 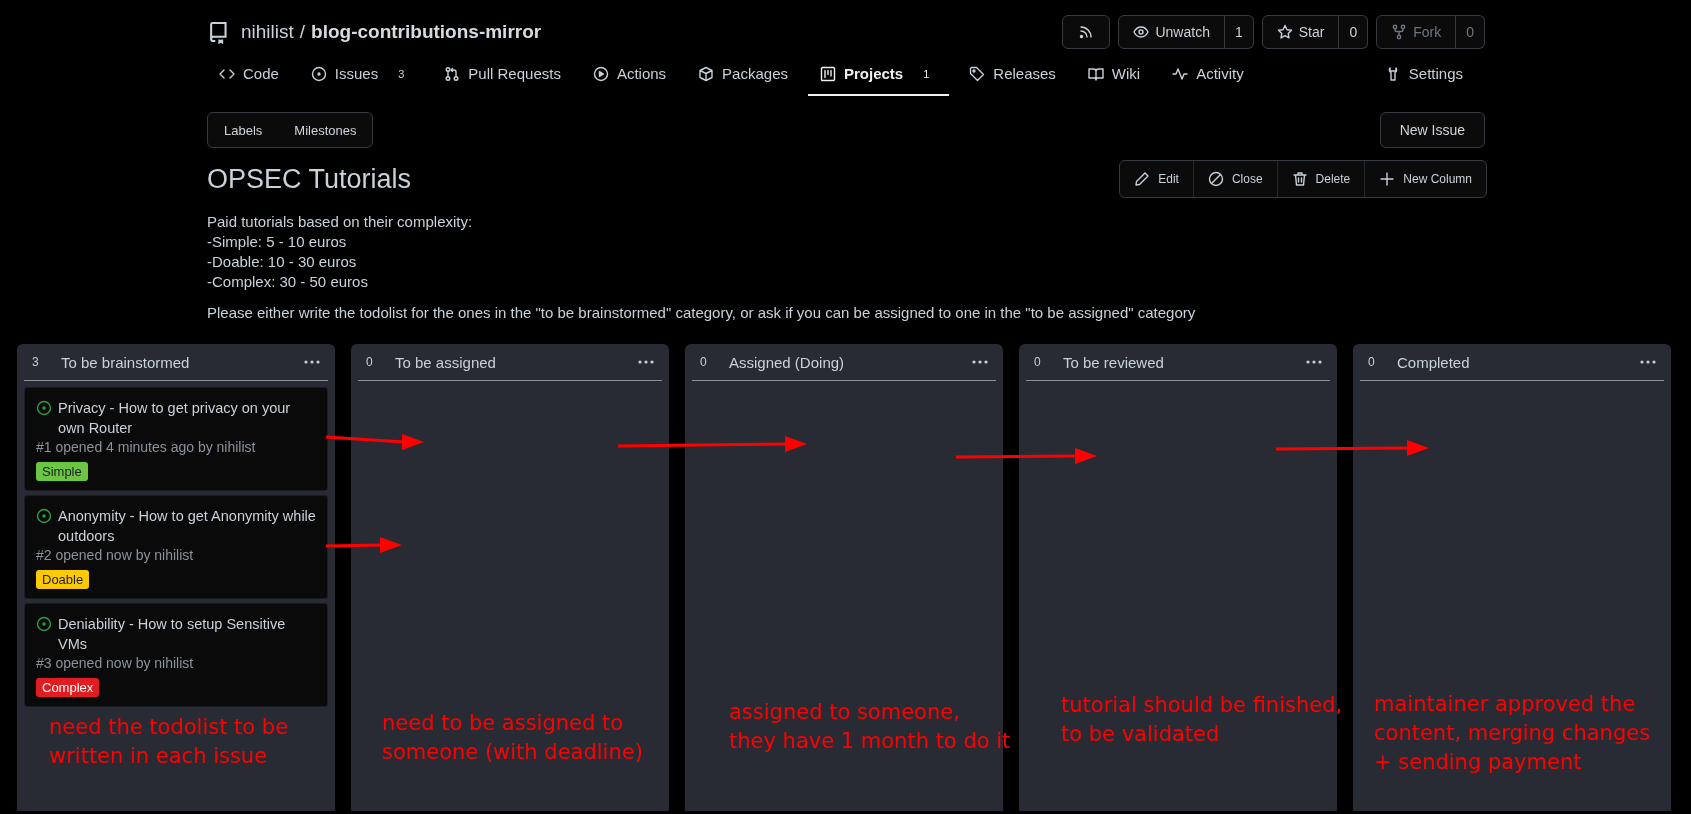 I want to click on cancel-icon, so click(x=1215, y=179).